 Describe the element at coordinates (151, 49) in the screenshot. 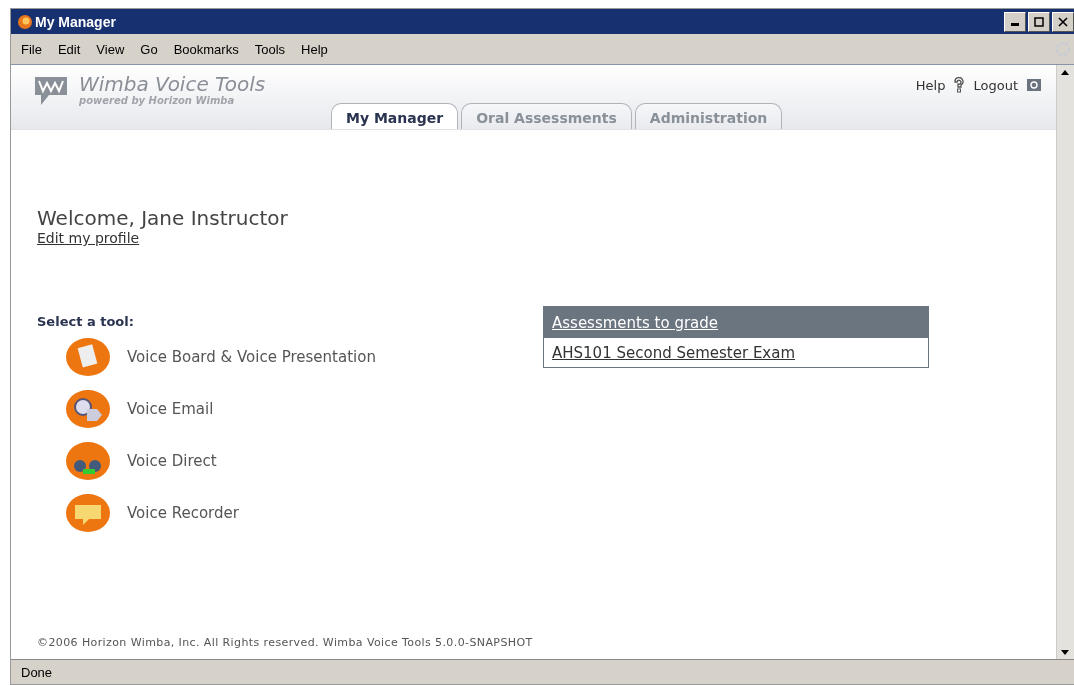

I see `menu-item: Go` at that location.